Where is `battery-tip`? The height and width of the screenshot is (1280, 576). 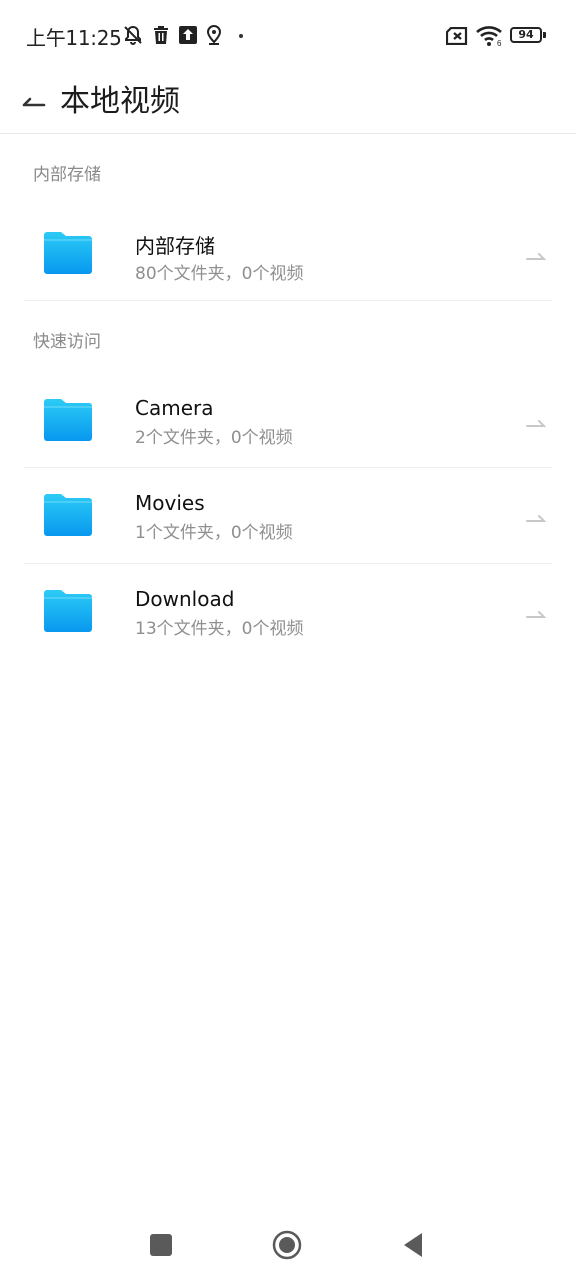
battery-tip is located at coordinates (544, 35).